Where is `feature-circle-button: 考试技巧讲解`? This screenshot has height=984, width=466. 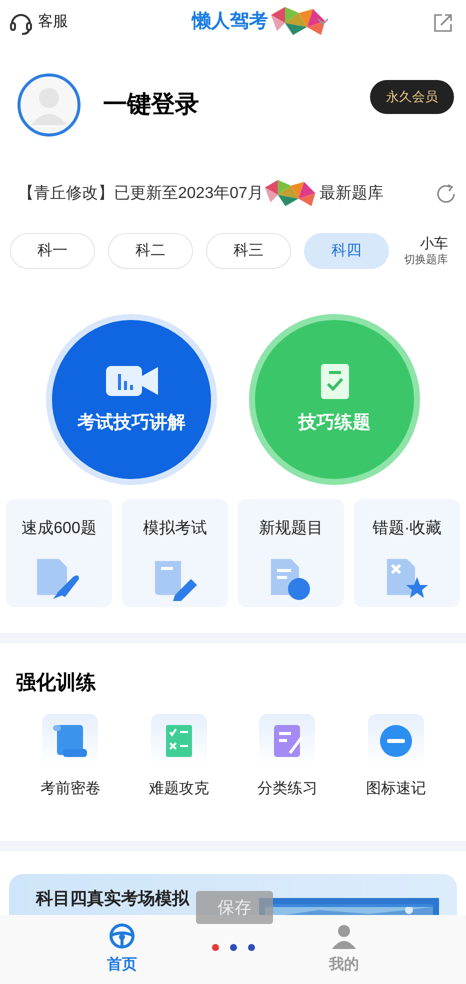
feature-circle-button: 考试技巧讲解 is located at coordinates (131, 399).